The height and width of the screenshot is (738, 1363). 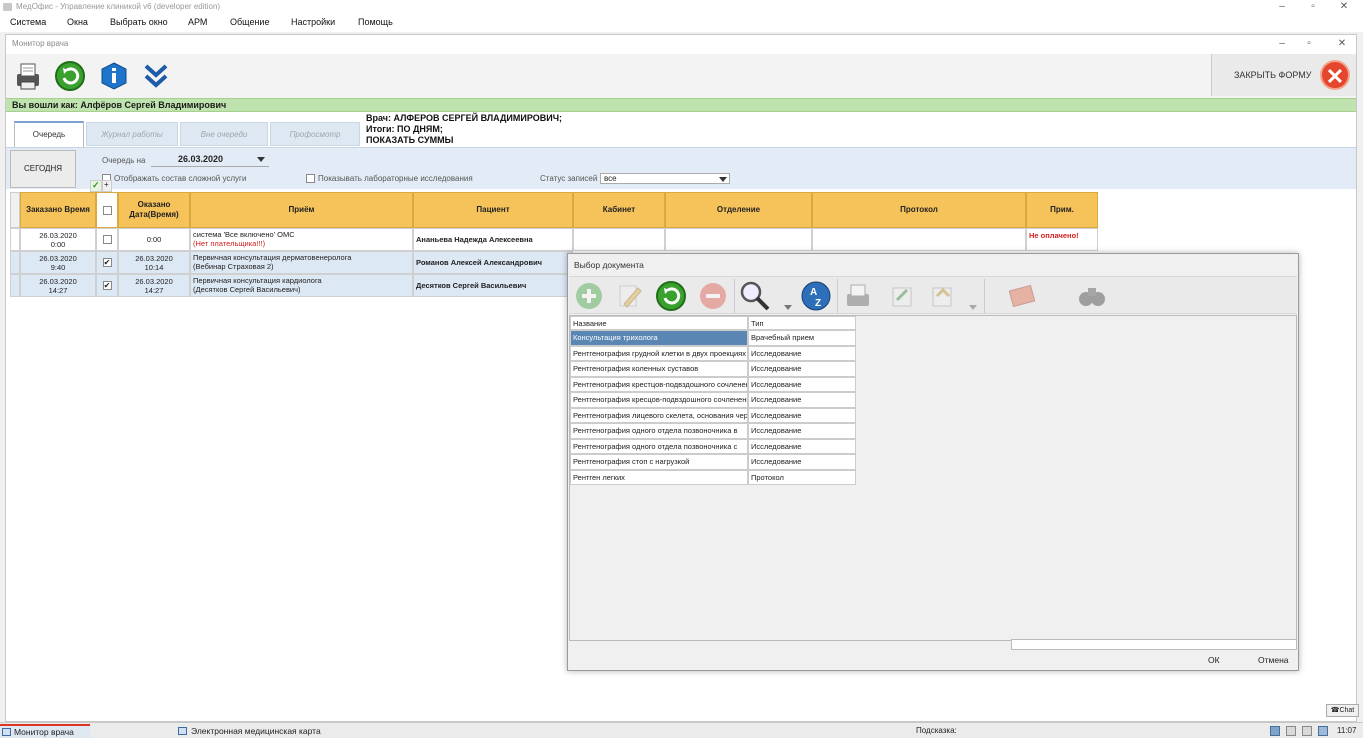 I want to click on done-cell: 26.03.2020 10:14, so click(x=154, y=262).